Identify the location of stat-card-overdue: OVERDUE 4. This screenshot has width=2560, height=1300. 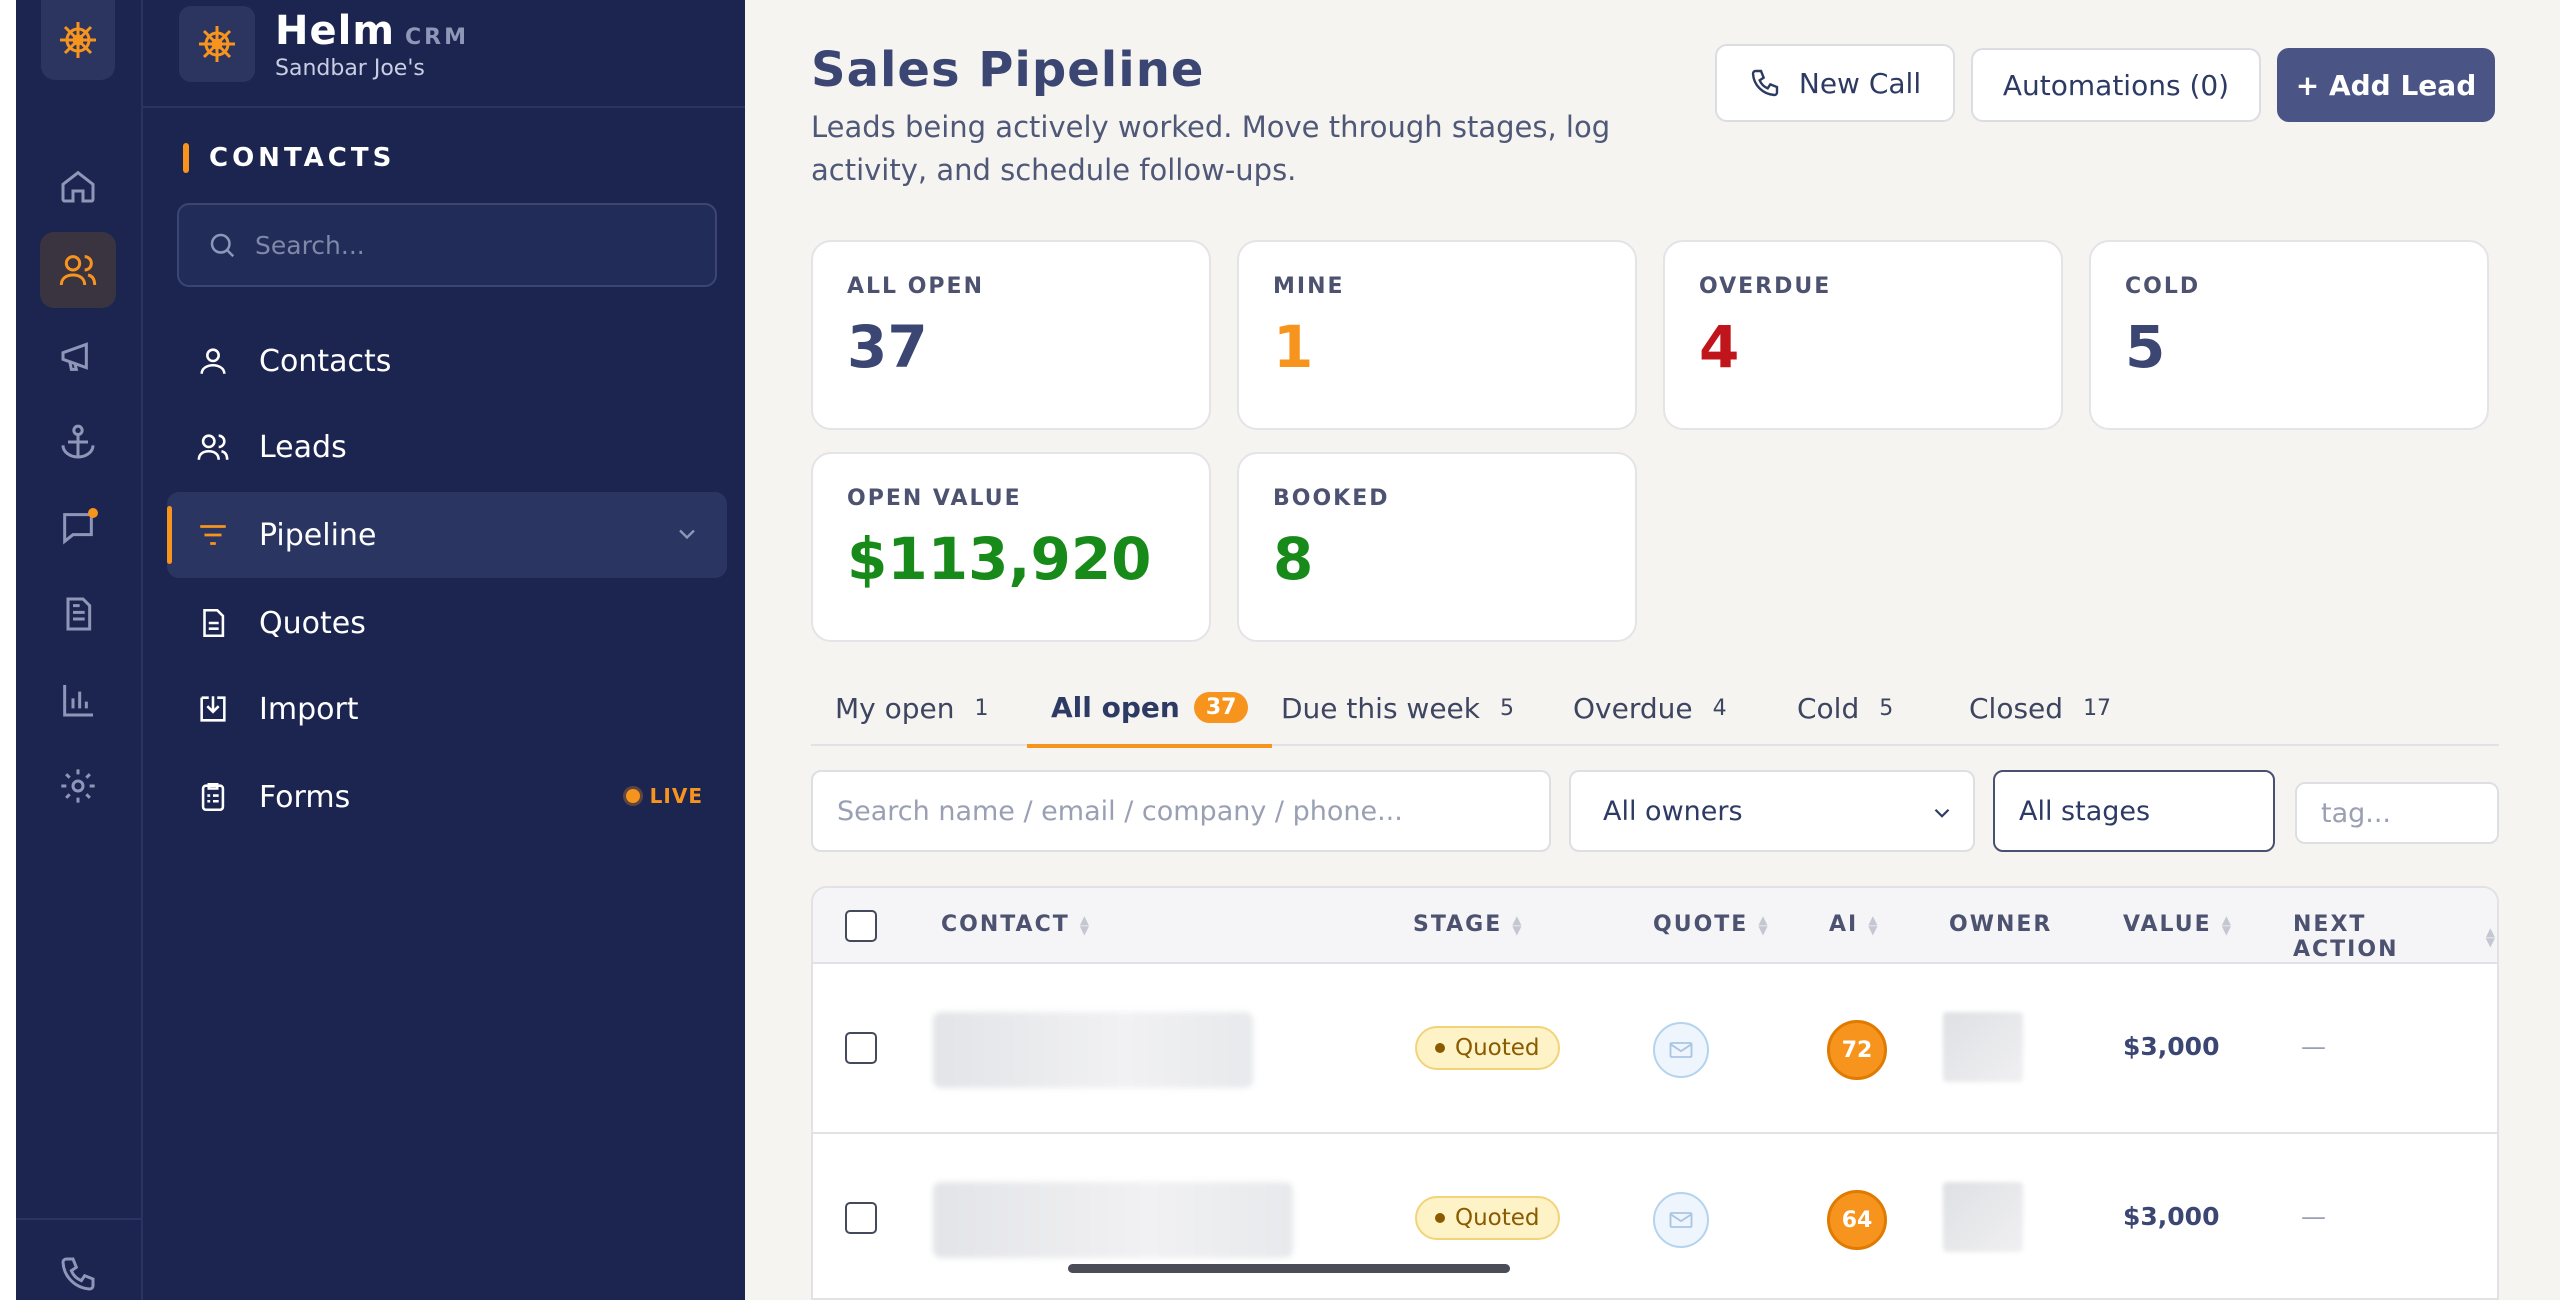
(1863, 335).